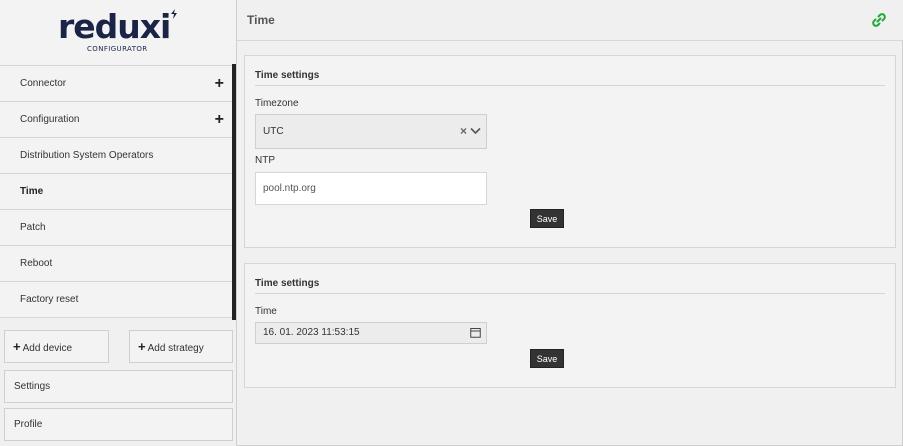 The width and height of the screenshot is (903, 446). I want to click on add-strategy-button: + Add strategy, so click(181, 346).